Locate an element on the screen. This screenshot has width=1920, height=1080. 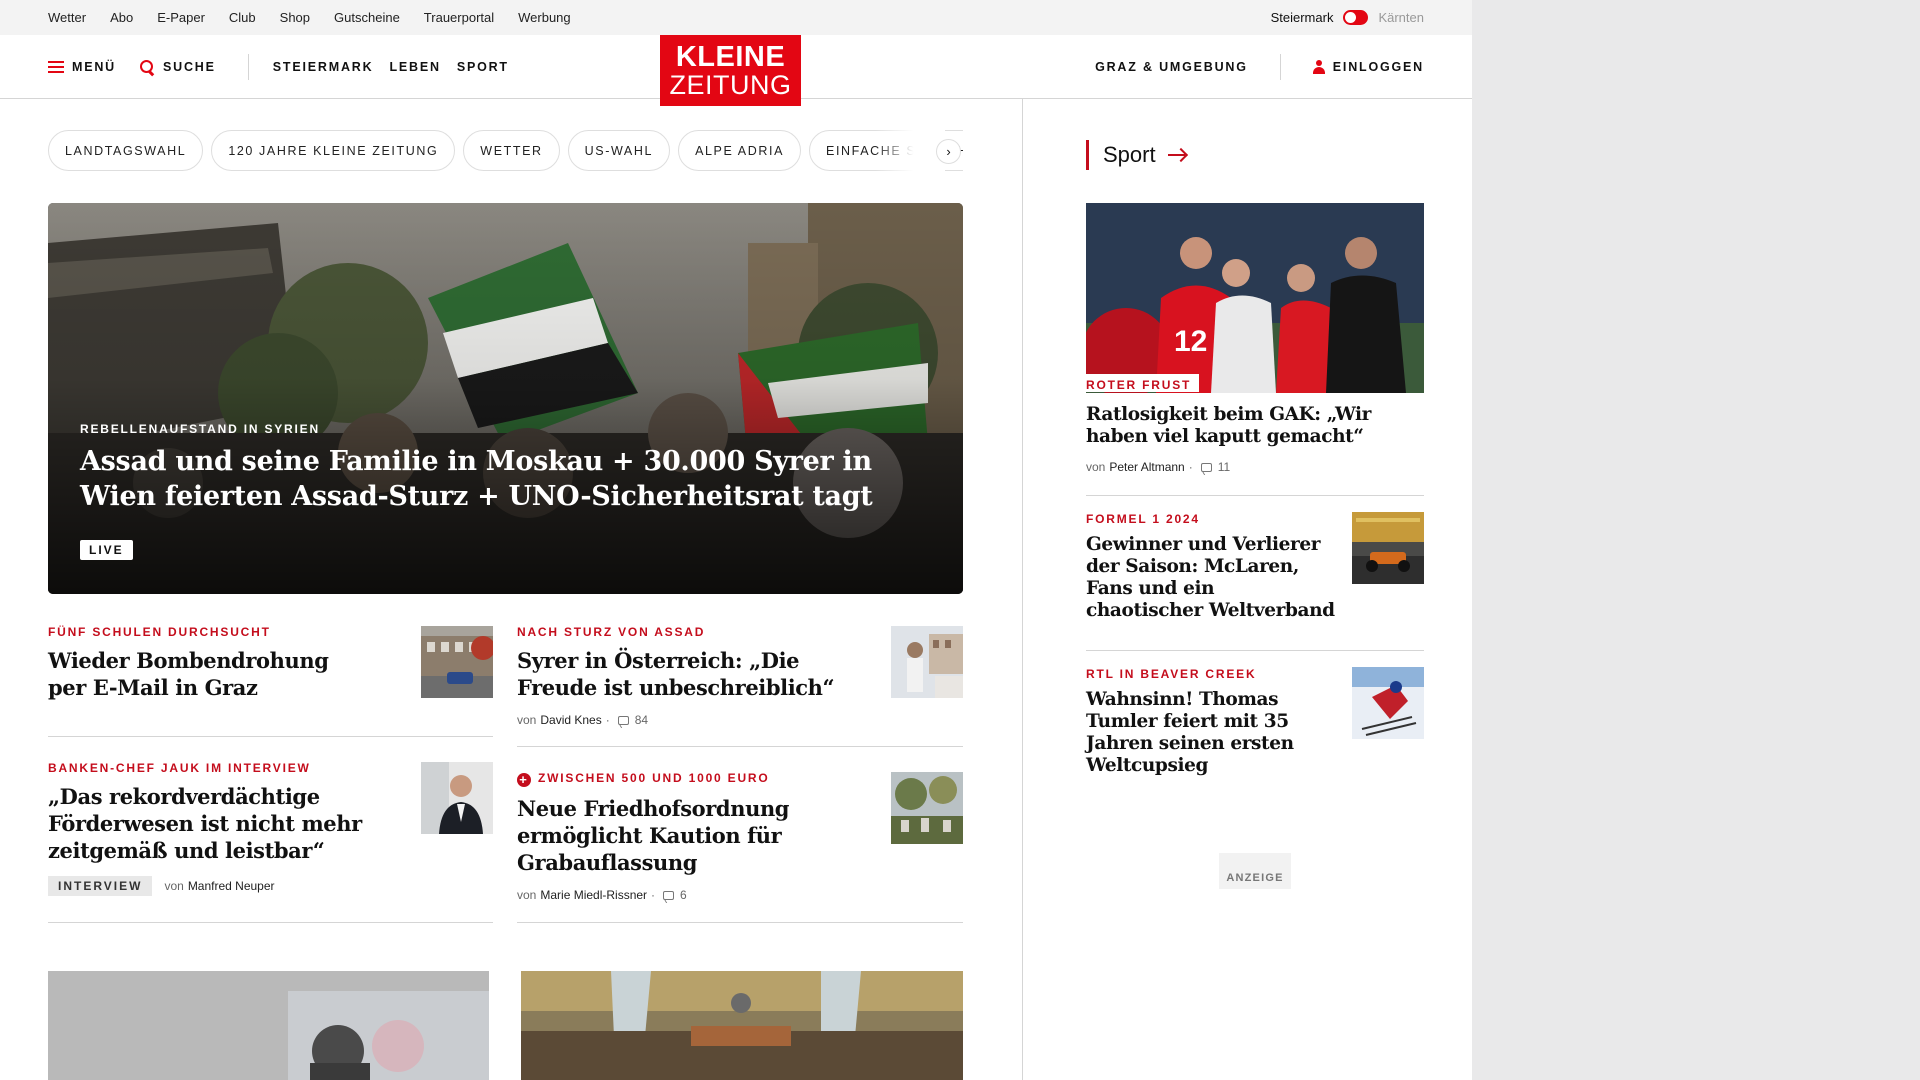
region-kaernten: Kärnten is located at coordinates (1401, 17).